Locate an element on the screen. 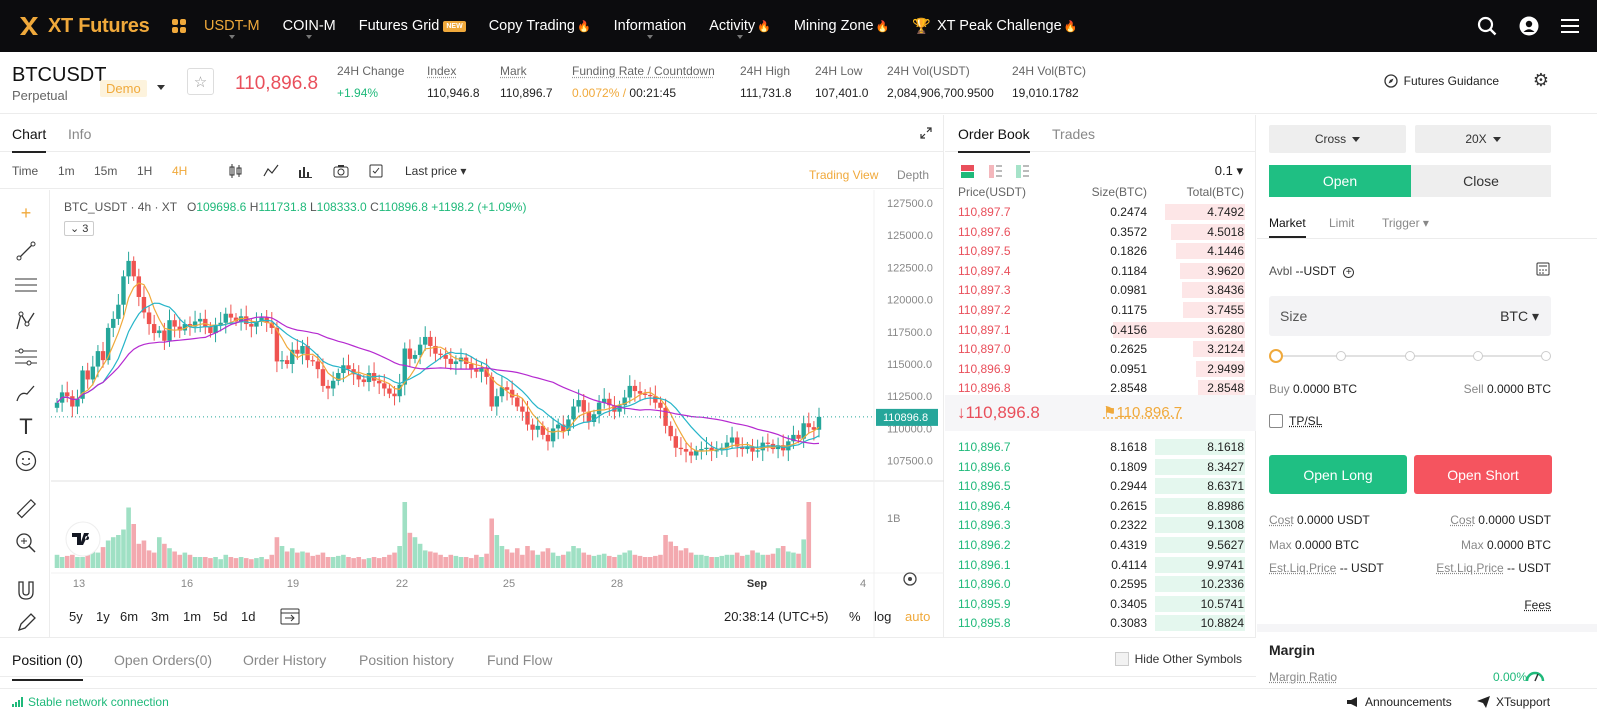  order-type-limit: Limit is located at coordinates (1341, 223).